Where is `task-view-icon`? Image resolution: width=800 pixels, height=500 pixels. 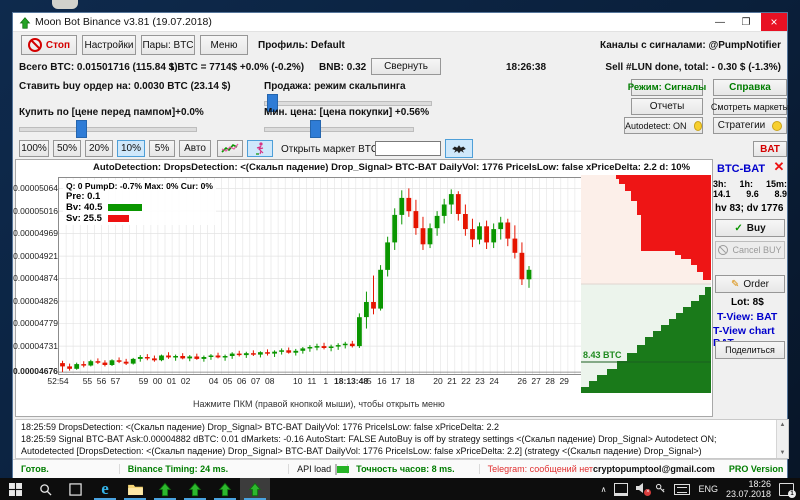
task-view-icon is located at coordinates (75, 489).